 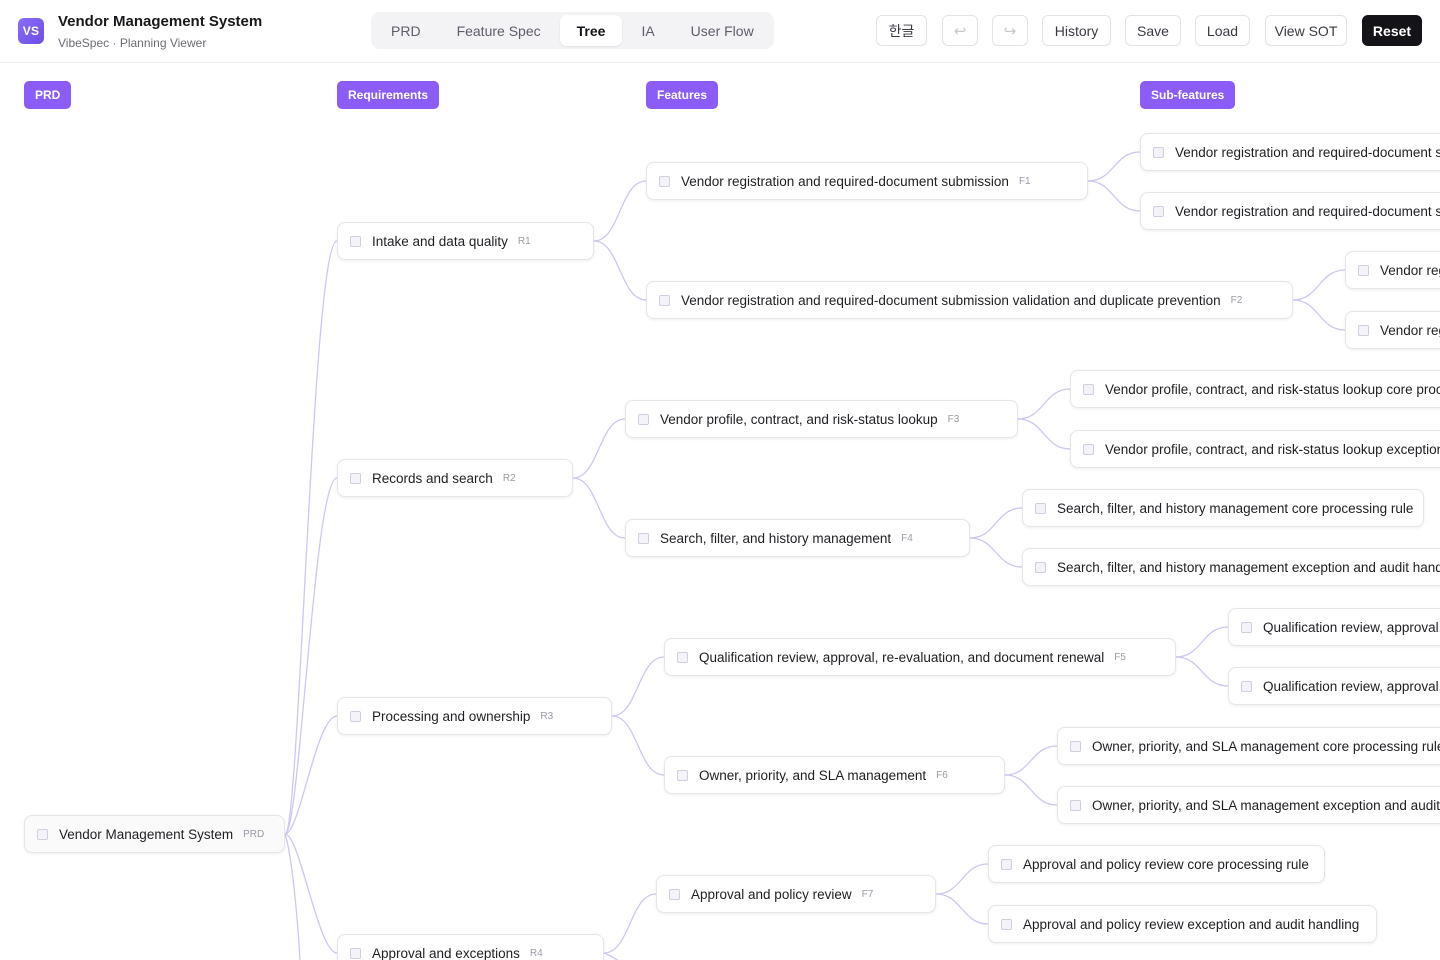 I want to click on tab-tree: Tree, so click(x=591, y=30).